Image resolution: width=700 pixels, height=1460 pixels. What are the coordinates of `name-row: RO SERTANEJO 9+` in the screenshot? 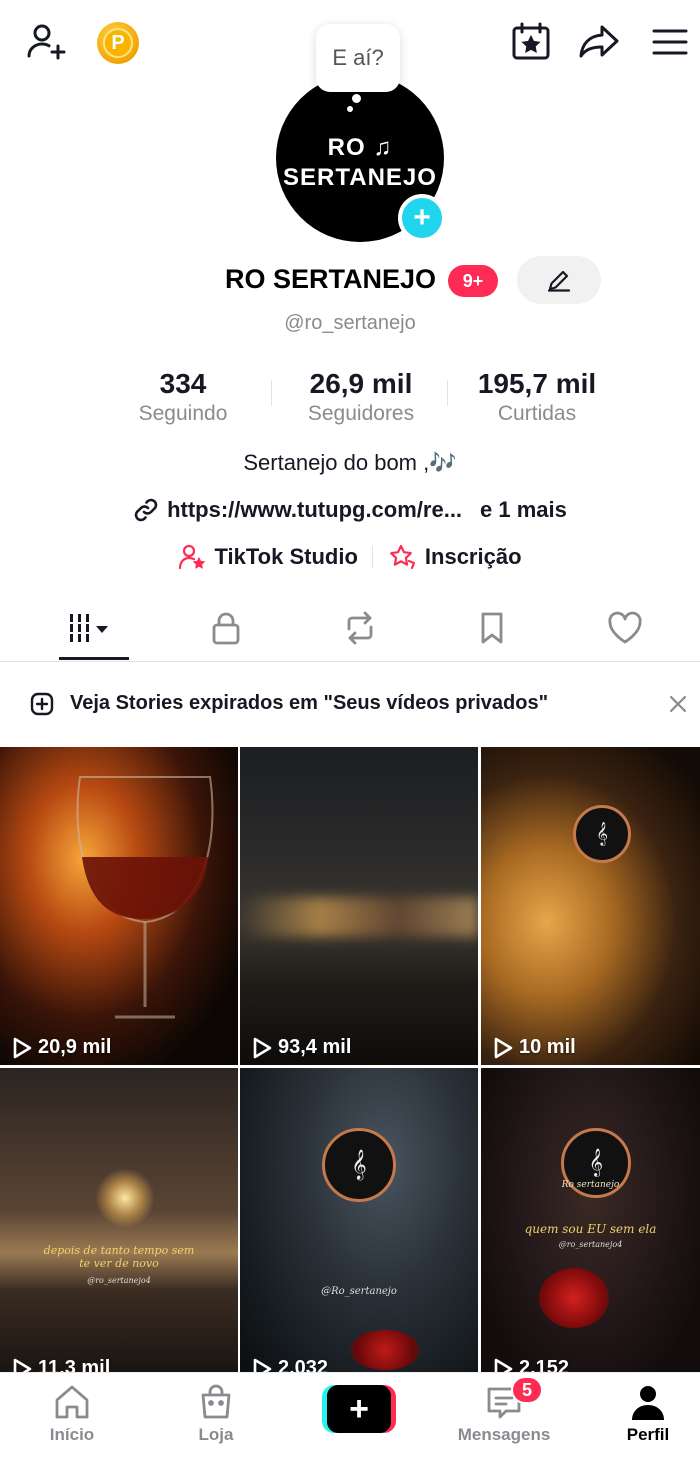 It's located at (350, 281).